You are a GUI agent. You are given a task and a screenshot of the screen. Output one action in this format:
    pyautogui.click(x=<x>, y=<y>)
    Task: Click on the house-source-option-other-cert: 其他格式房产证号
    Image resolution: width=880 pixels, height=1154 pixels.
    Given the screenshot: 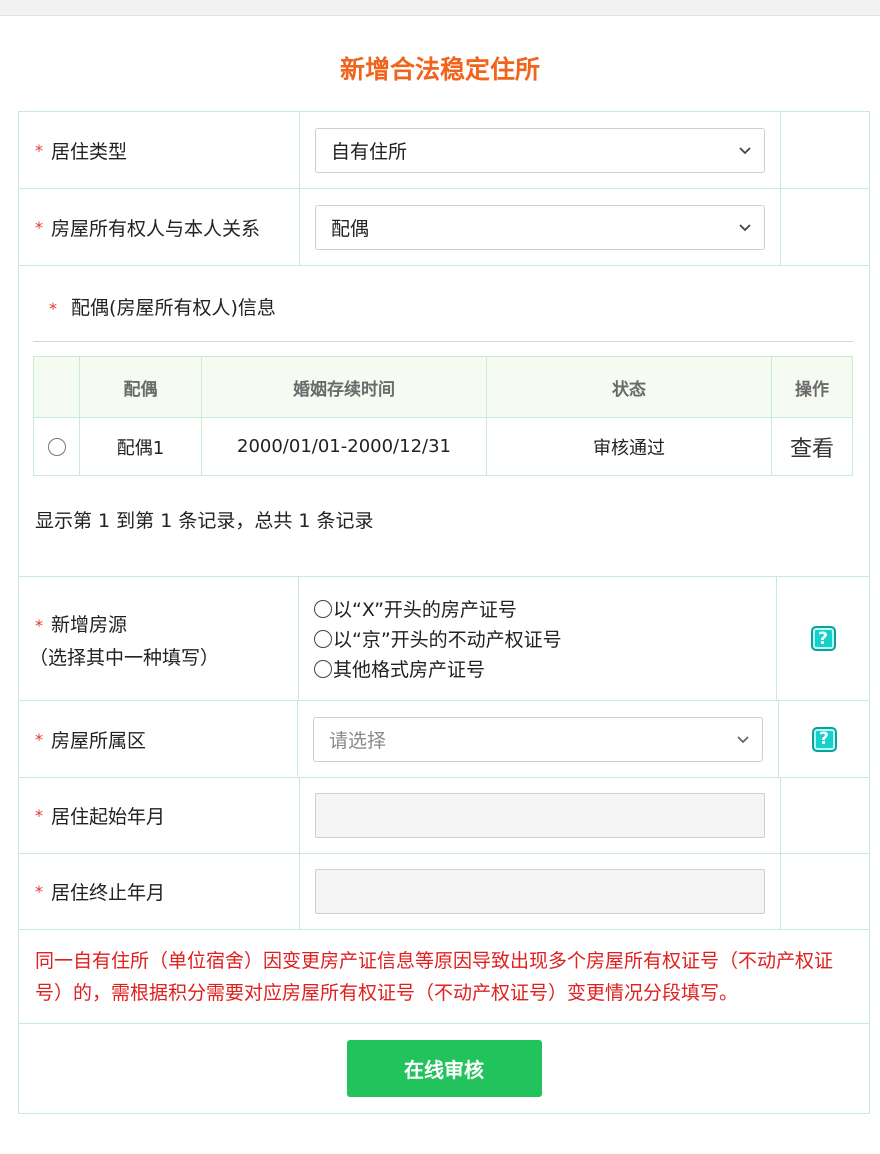 What is the action you would take?
    pyautogui.click(x=438, y=668)
    